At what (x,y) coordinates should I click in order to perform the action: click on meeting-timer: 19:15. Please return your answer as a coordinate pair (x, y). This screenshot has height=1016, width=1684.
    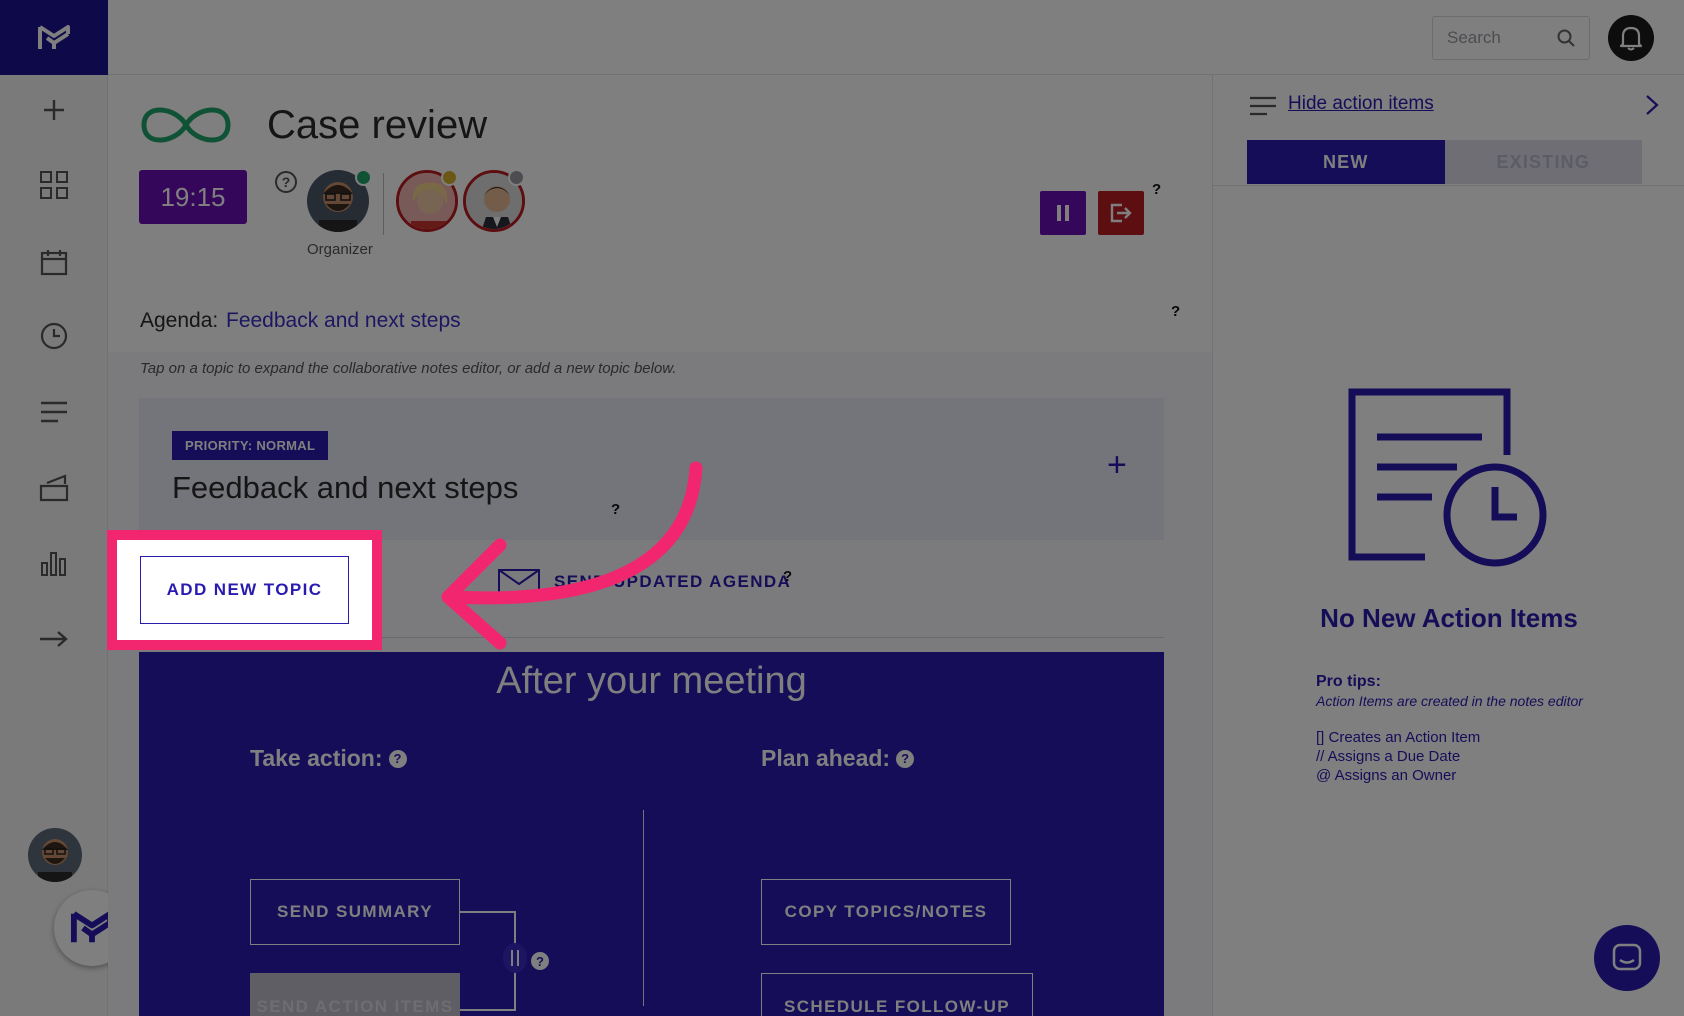
    Looking at the image, I should click on (193, 197).